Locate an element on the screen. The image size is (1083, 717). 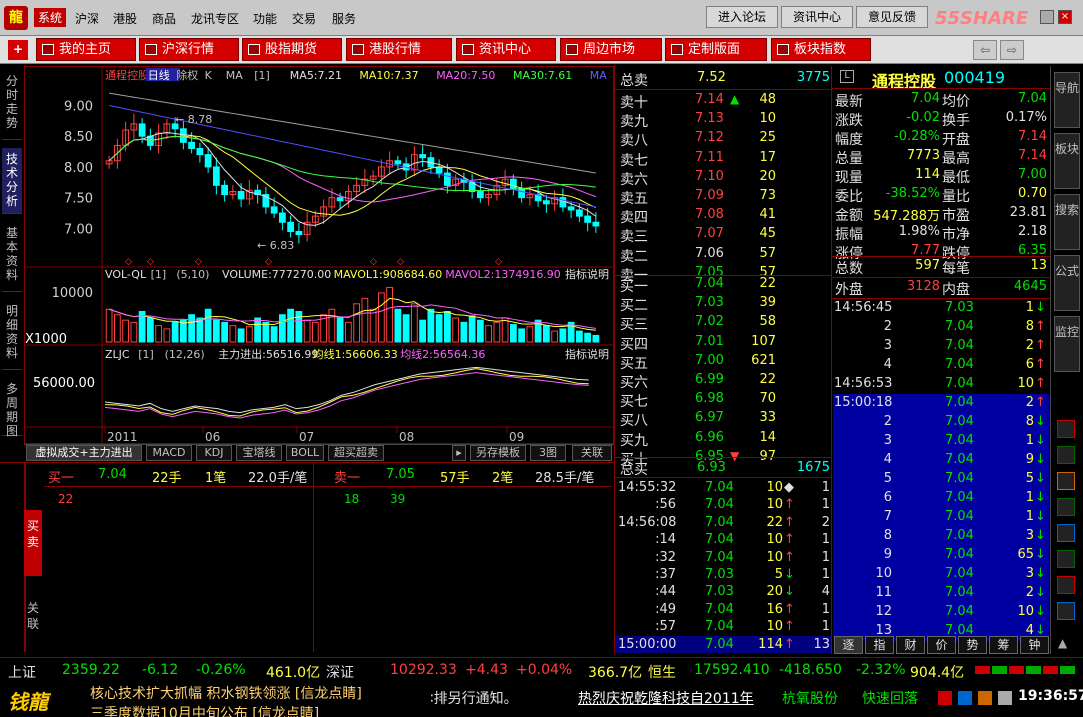
headline-link: 热烈庆祝乾隆科技自2011年 is located at coordinates (666, 698).